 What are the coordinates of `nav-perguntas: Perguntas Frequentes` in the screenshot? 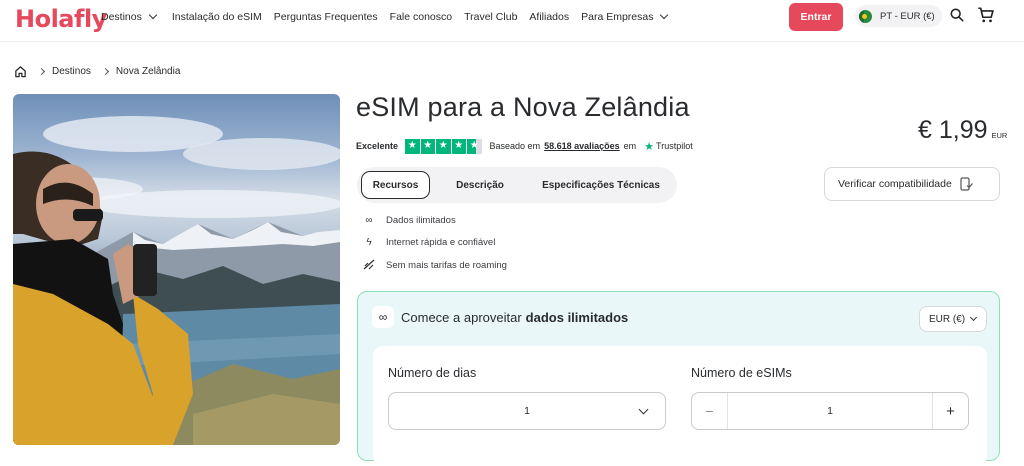 It's located at (326, 17).